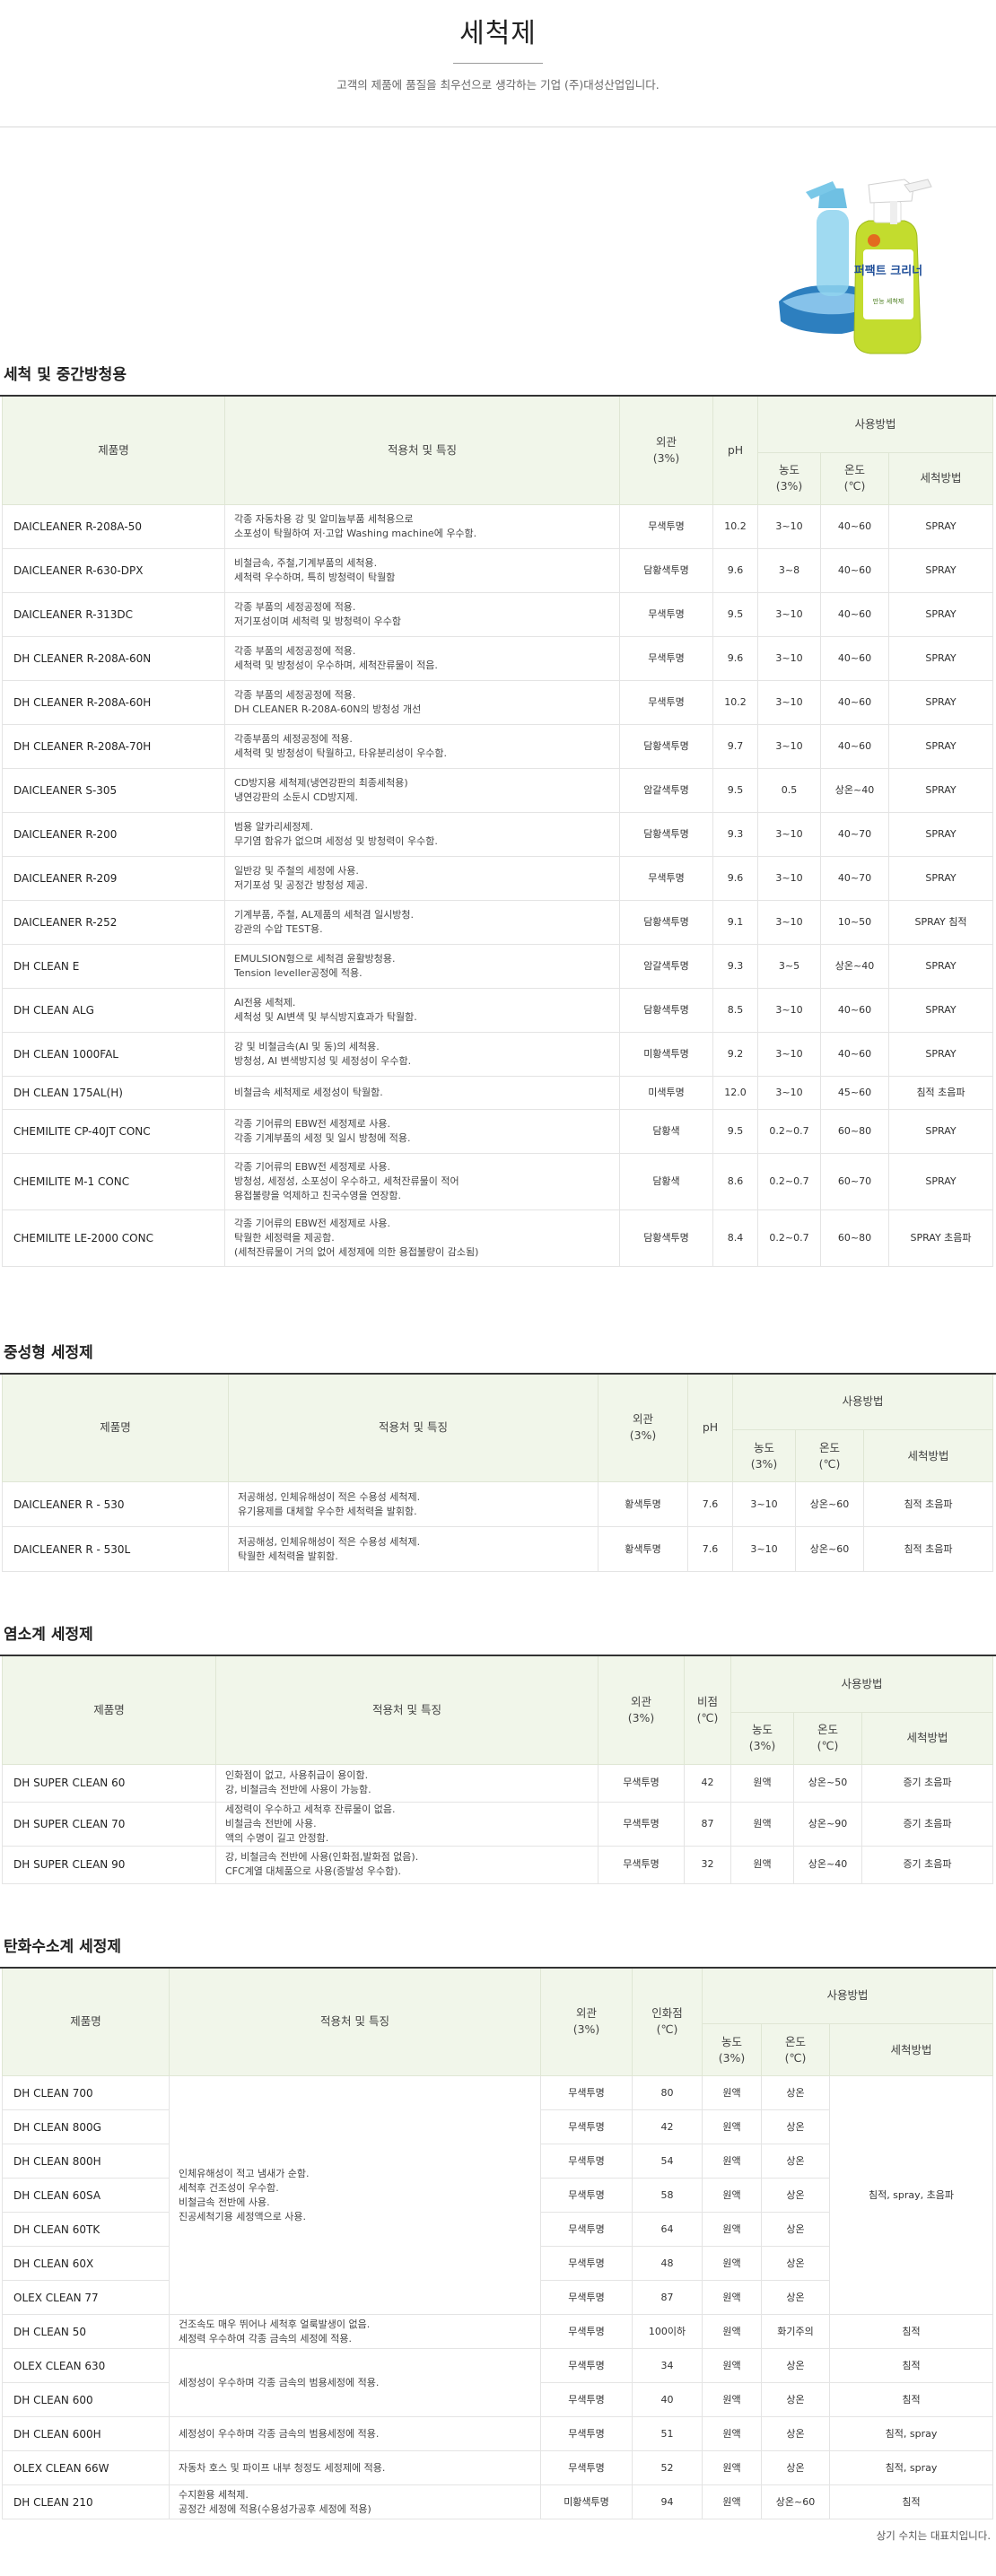  I want to click on title-underline, so click(498, 64).